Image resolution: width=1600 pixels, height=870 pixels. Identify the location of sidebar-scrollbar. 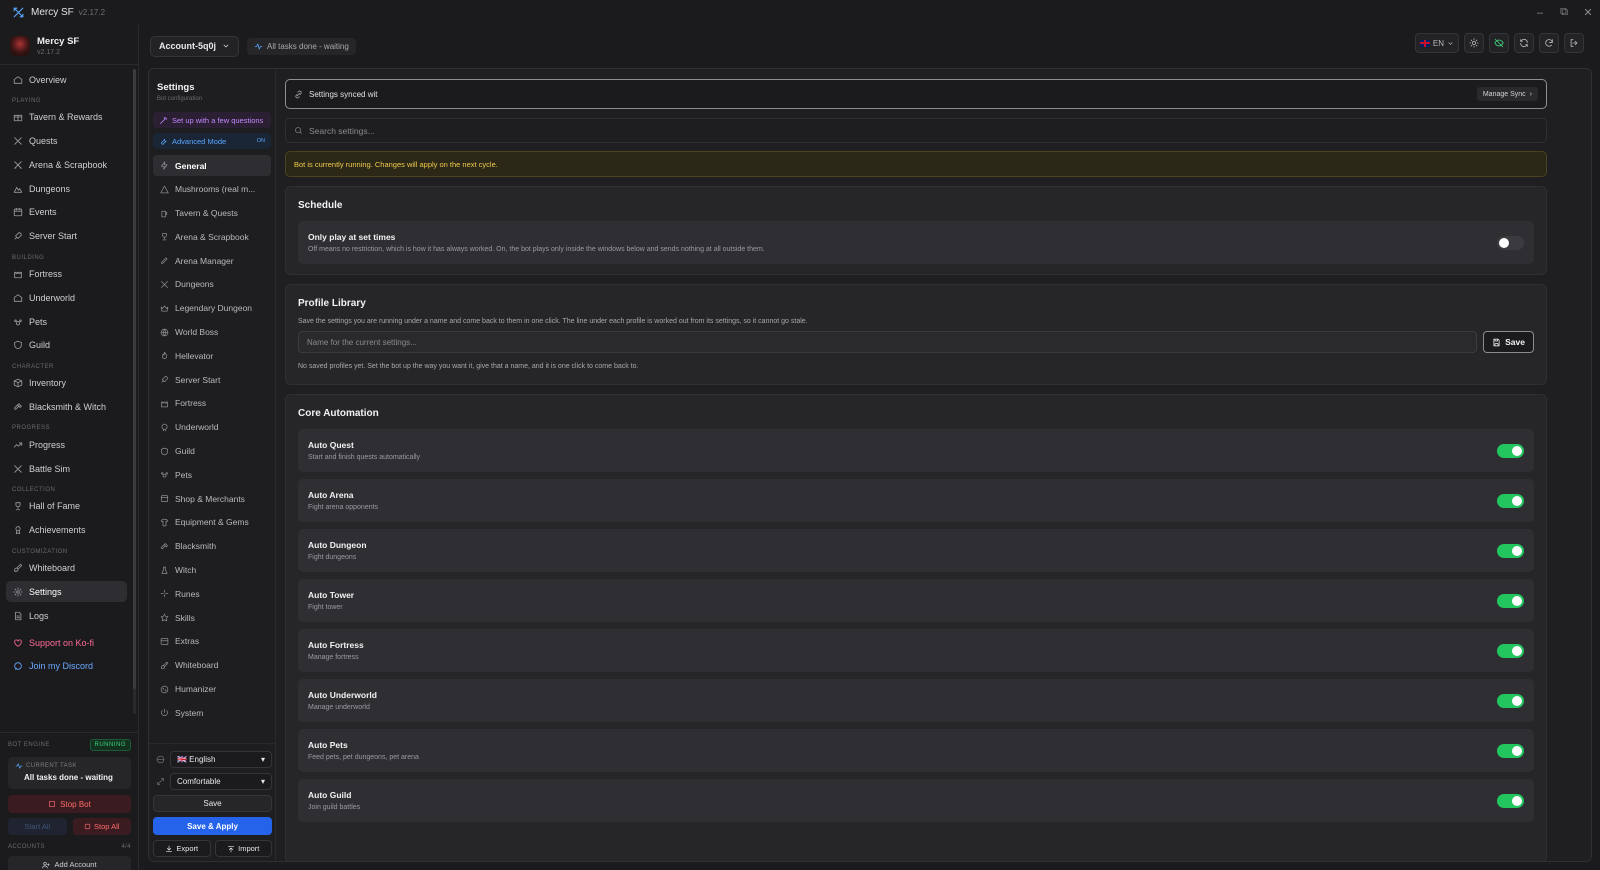
(134, 391).